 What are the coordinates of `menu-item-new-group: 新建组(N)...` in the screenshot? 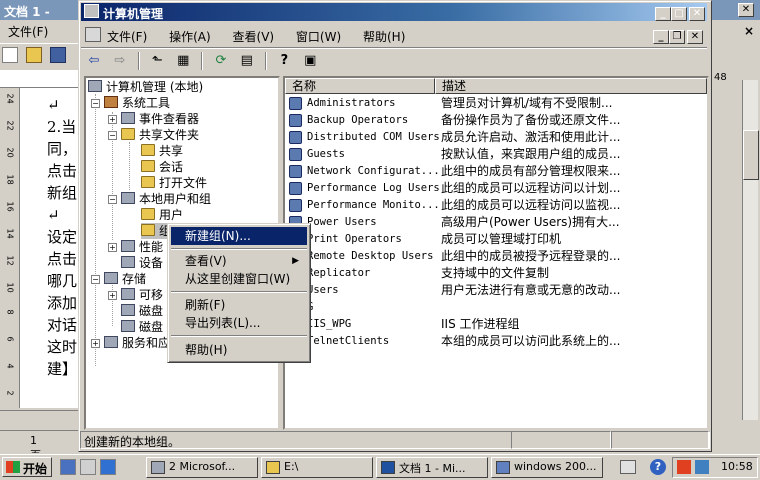 It's located at (239, 236).